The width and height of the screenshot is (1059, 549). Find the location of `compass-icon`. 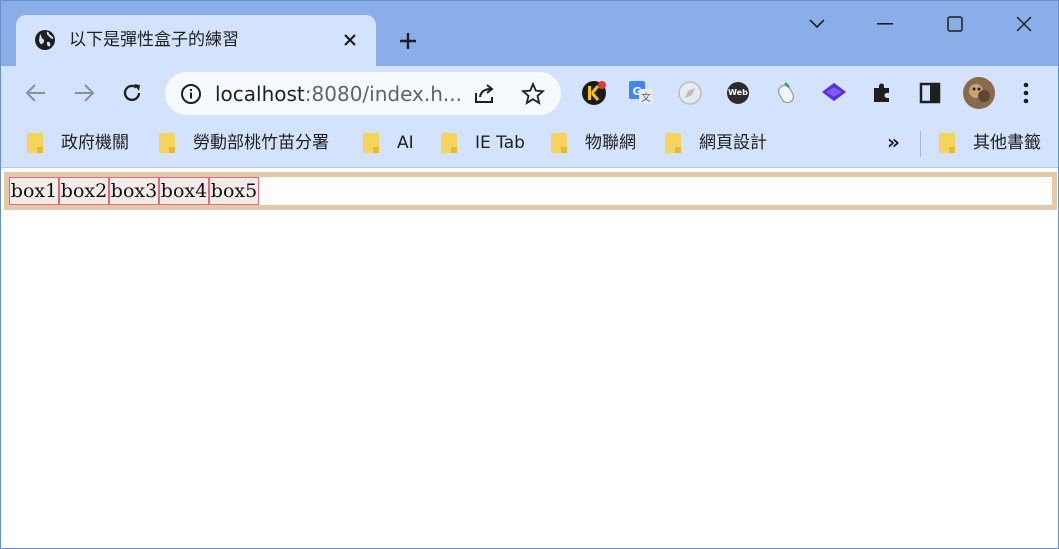

compass-icon is located at coordinates (690, 93).